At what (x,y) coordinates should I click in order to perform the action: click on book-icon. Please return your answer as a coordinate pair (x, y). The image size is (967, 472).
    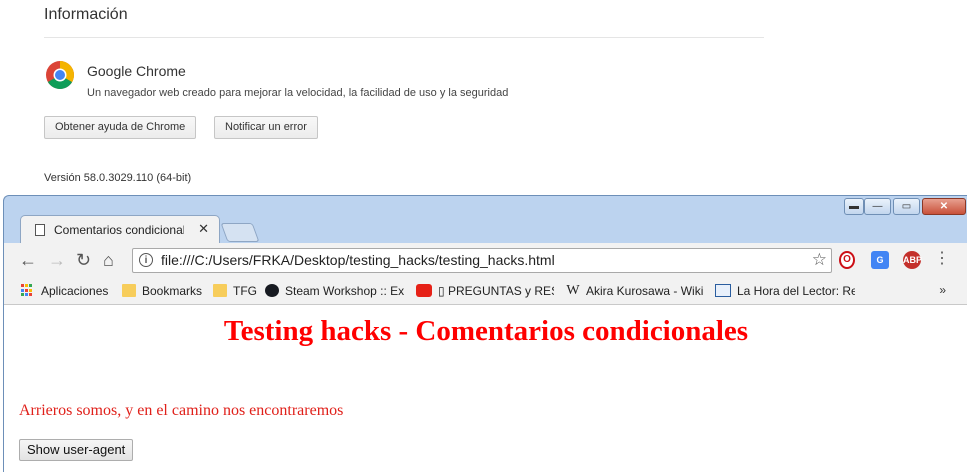
    Looking at the image, I should click on (723, 290).